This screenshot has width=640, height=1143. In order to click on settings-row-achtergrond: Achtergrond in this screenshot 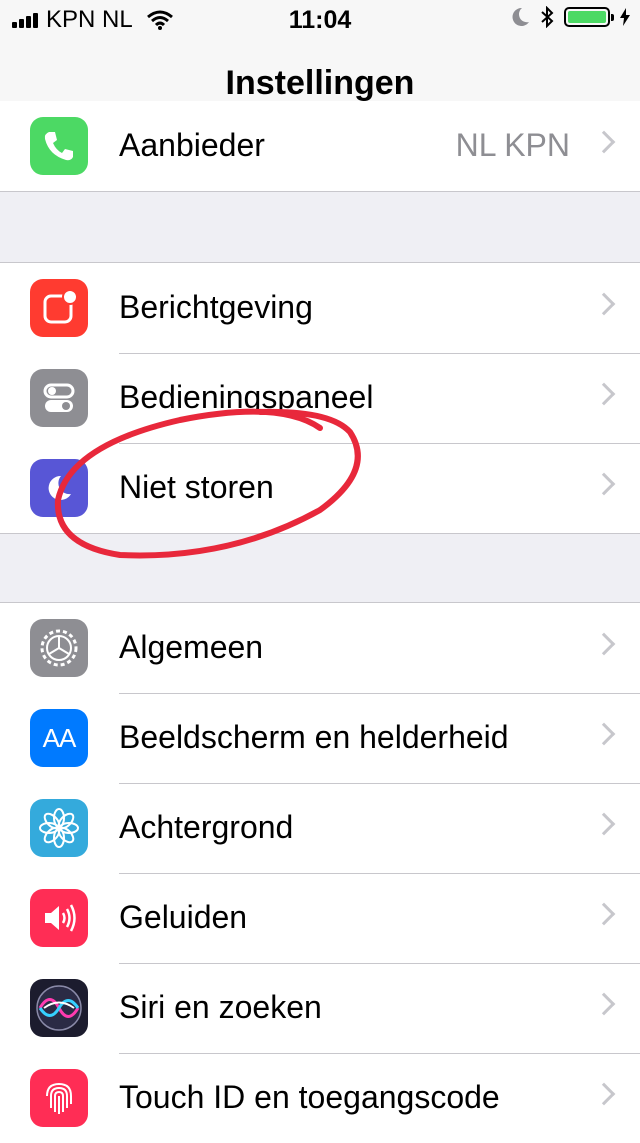, I will do `click(320, 828)`.